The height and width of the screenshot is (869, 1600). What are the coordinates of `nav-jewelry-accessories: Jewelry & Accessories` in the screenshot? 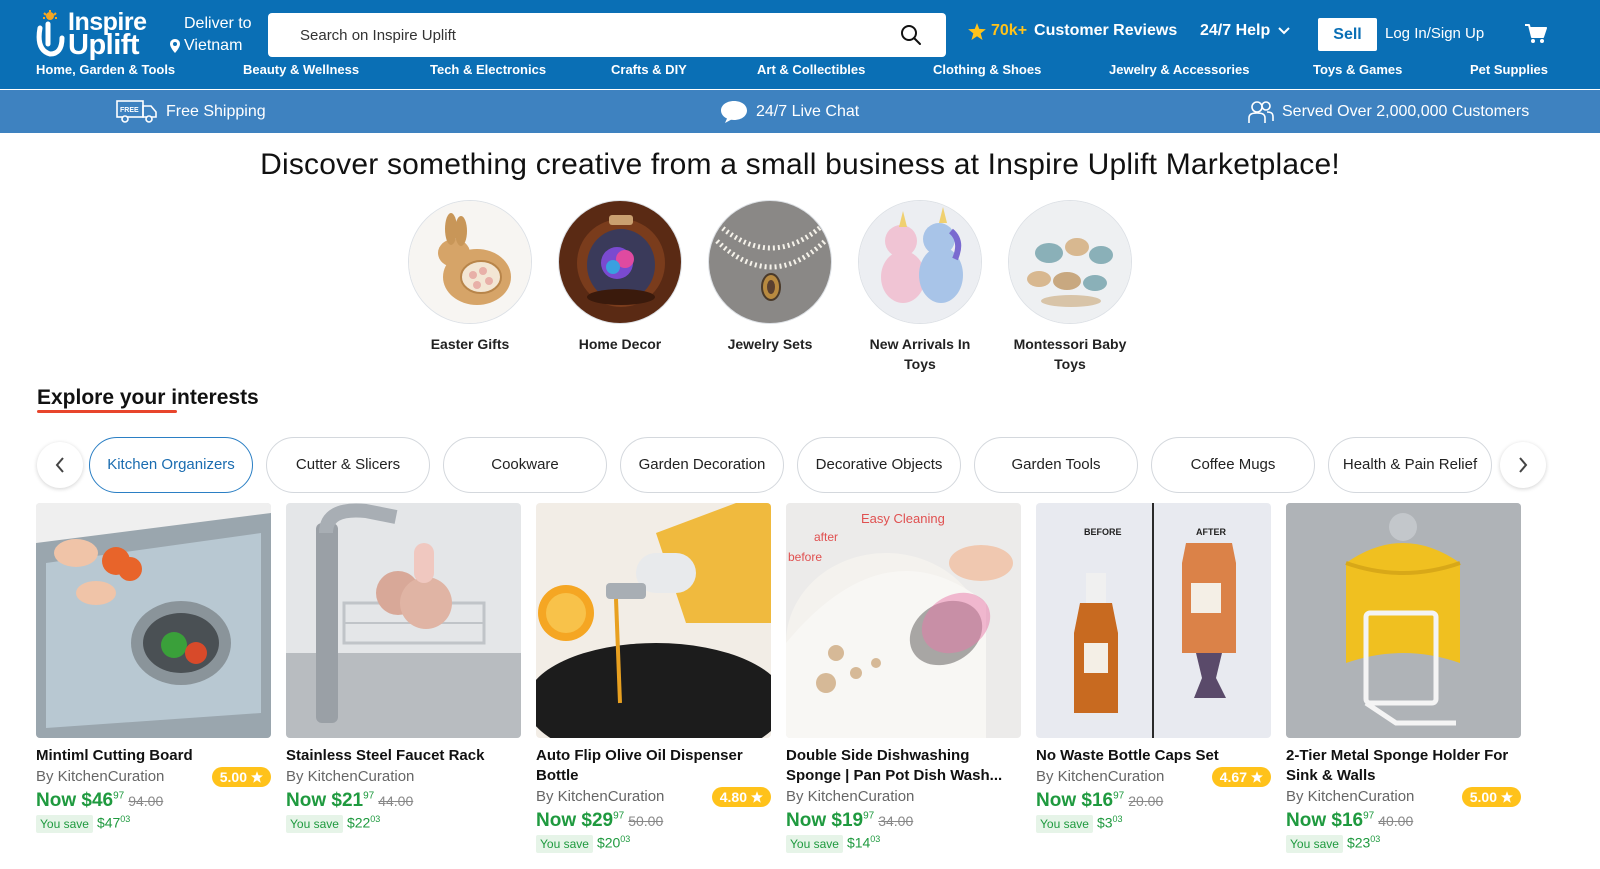 It's located at (1179, 69).